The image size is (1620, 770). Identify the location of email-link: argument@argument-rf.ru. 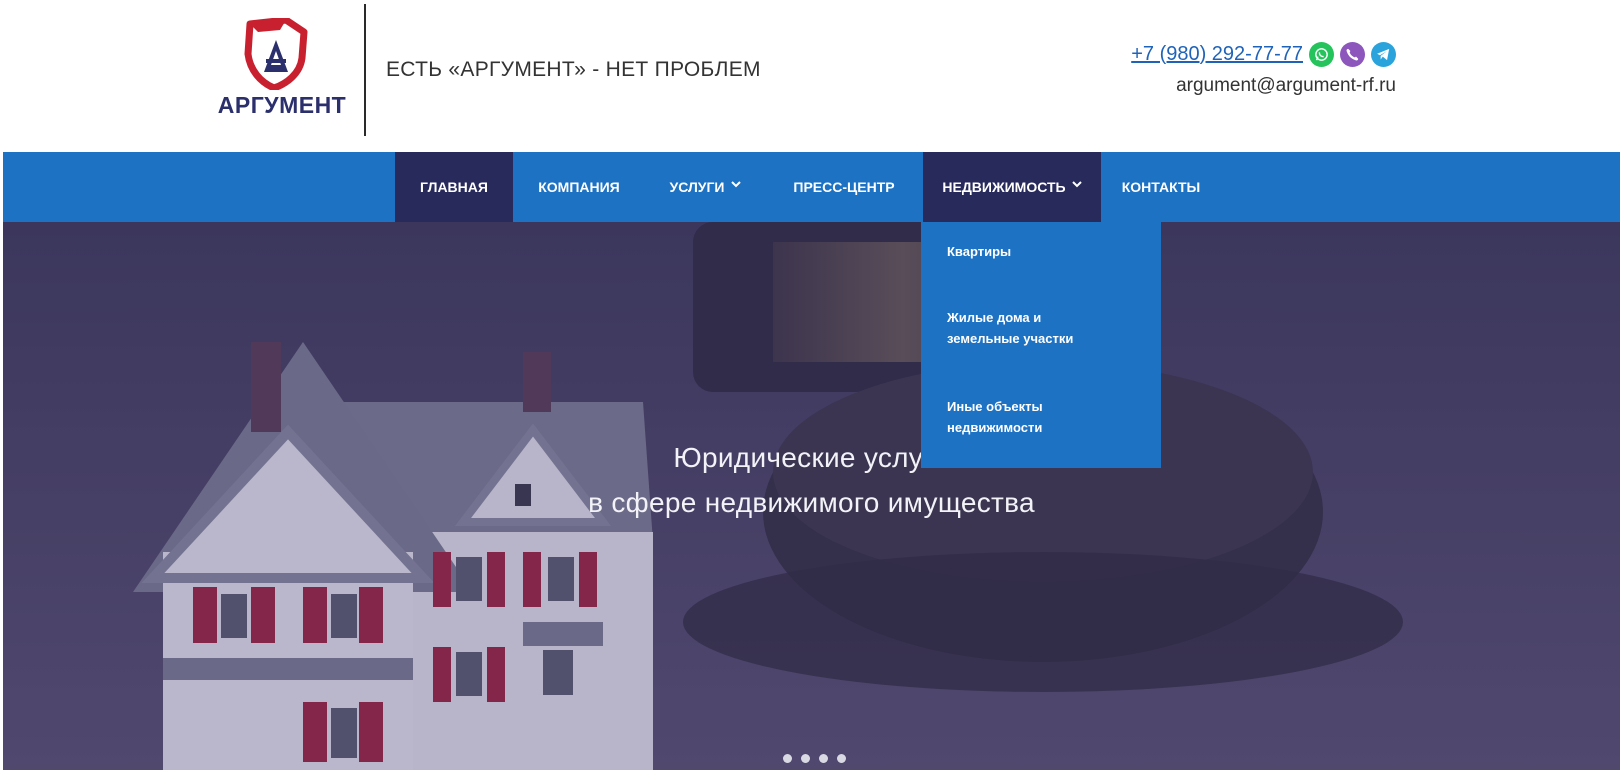
(1263, 86).